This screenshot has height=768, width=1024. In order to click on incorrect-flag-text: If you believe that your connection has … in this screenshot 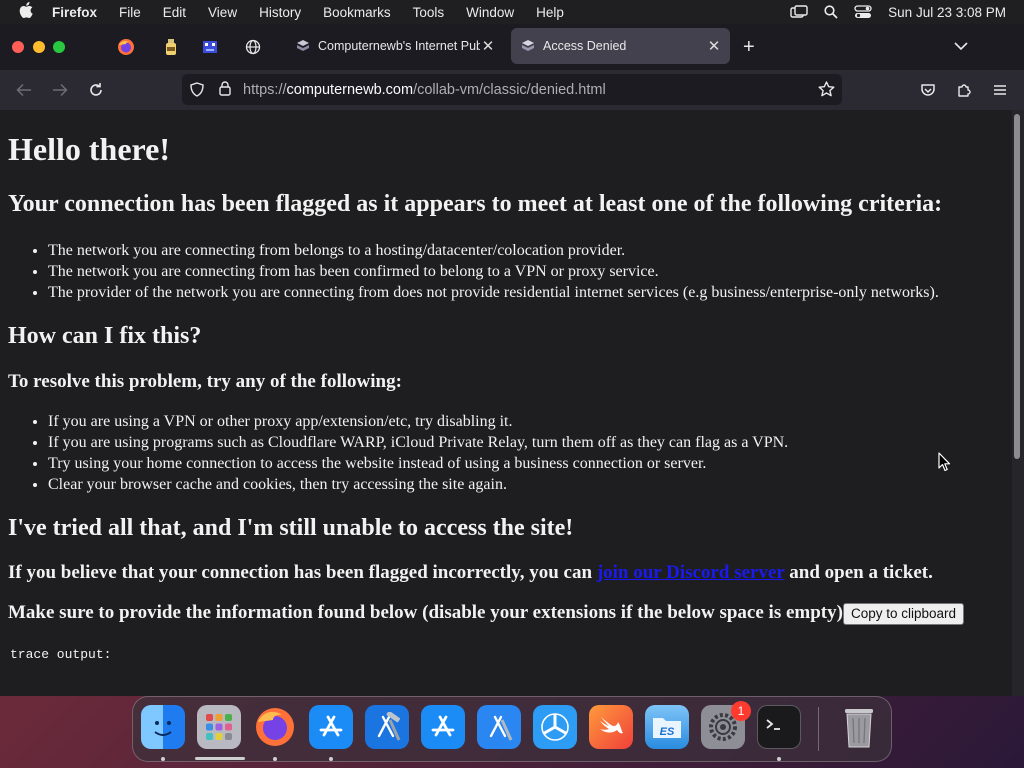, I will do `click(470, 573)`.